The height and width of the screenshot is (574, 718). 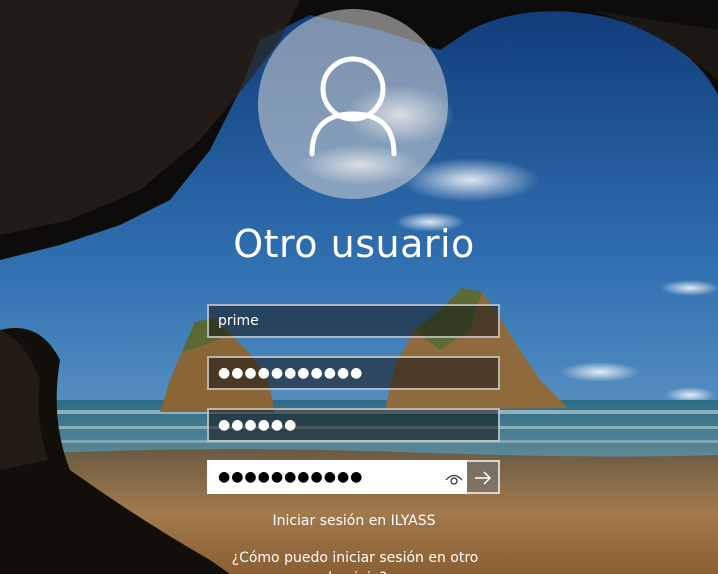 What do you see at coordinates (354, 521) in the screenshot?
I see `signin-domain-link: Iniciar sesión en ILYASS` at bounding box center [354, 521].